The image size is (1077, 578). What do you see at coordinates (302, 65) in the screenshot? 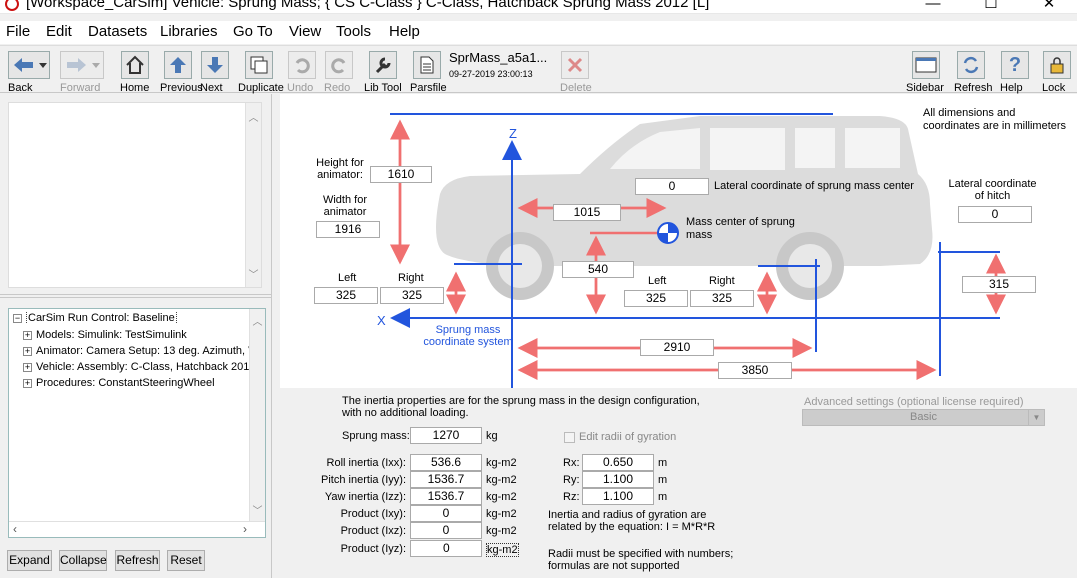
I see `undo-icon` at bounding box center [302, 65].